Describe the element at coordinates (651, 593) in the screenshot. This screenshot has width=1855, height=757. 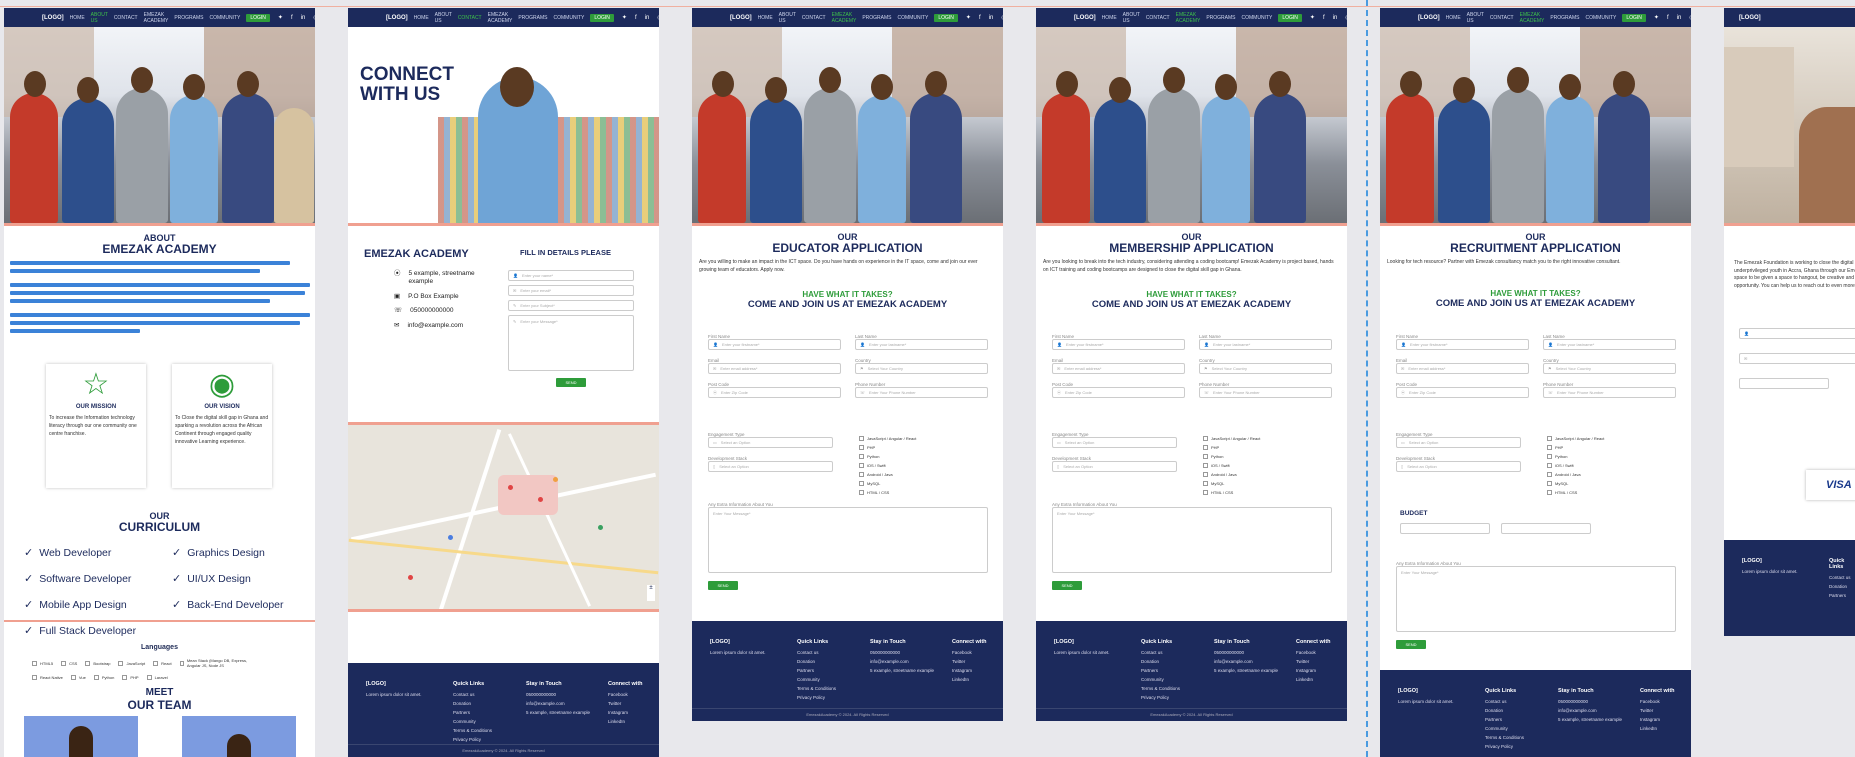
I see `zoom-icon: ±` at that location.